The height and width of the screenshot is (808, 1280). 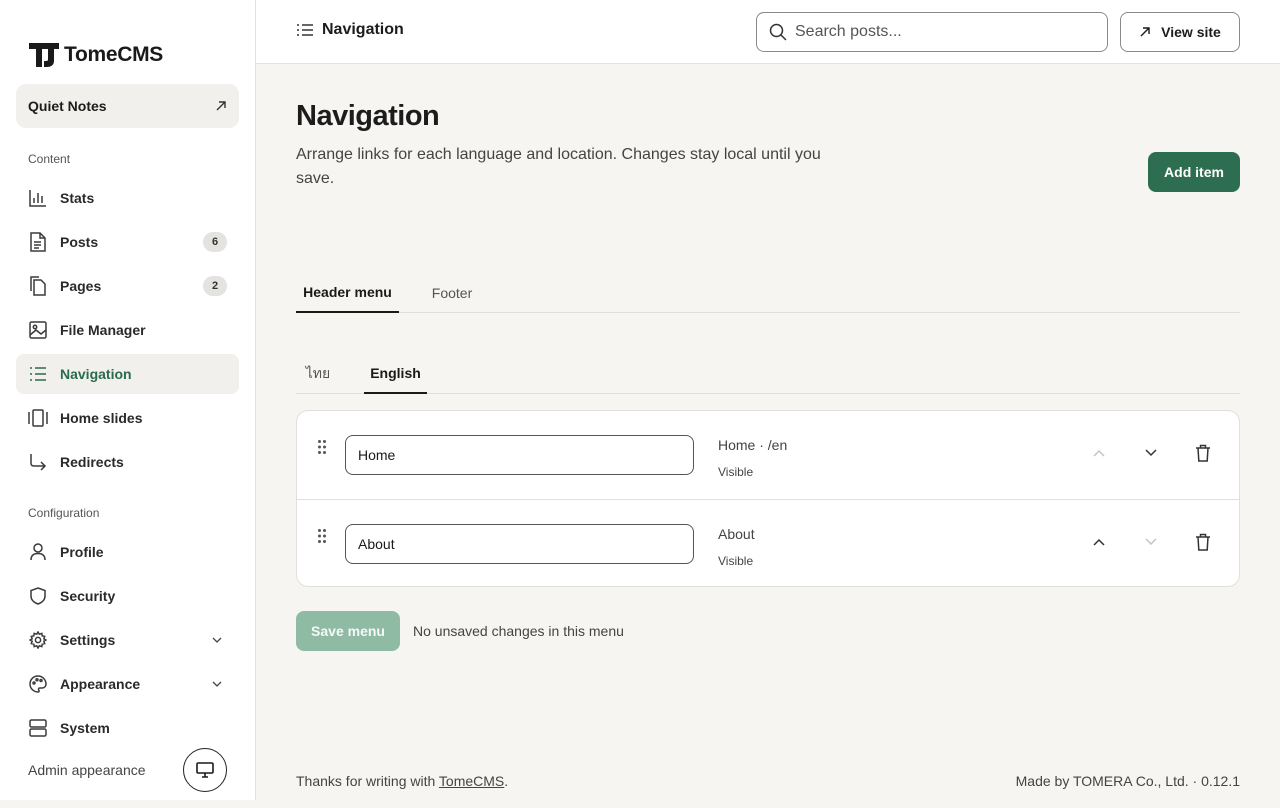 I want to click on theme-toggle-button, so click(x=205, y=770).